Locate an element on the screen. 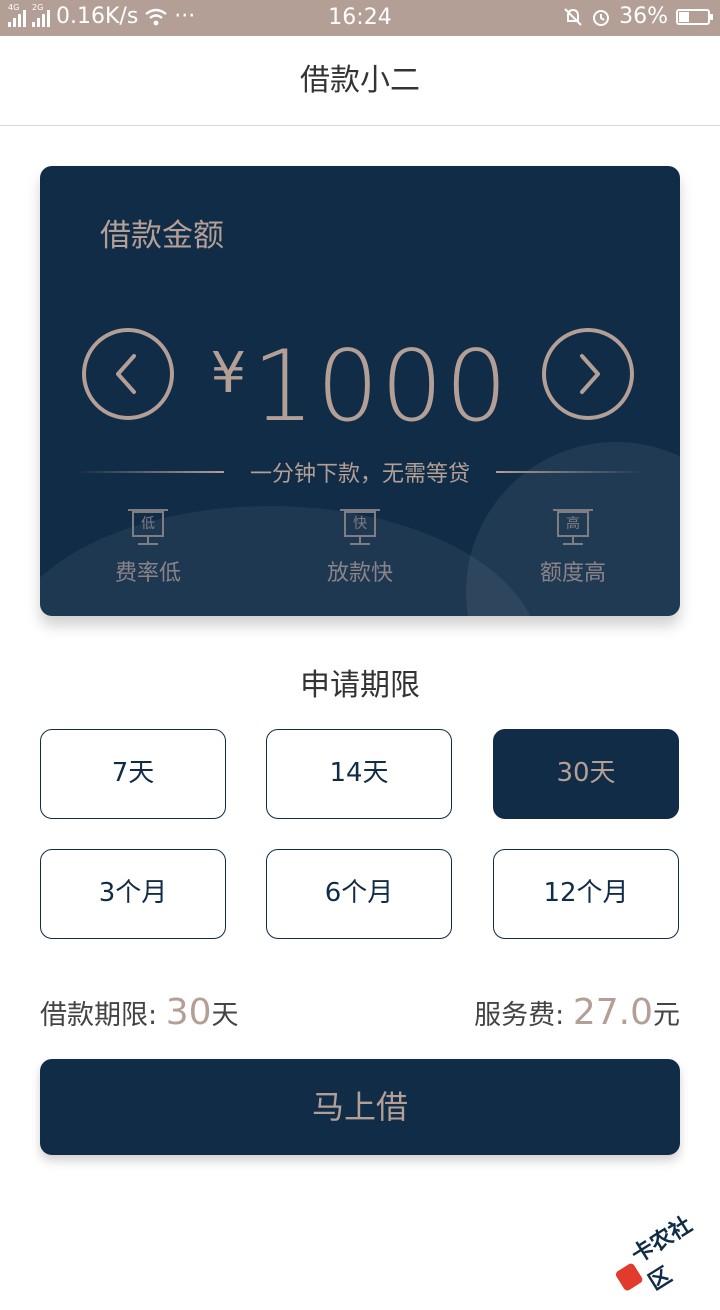 The image size is (720, 1310). fee-summary: 服务费: 27.0元 is located at coordinates (577, 1012).